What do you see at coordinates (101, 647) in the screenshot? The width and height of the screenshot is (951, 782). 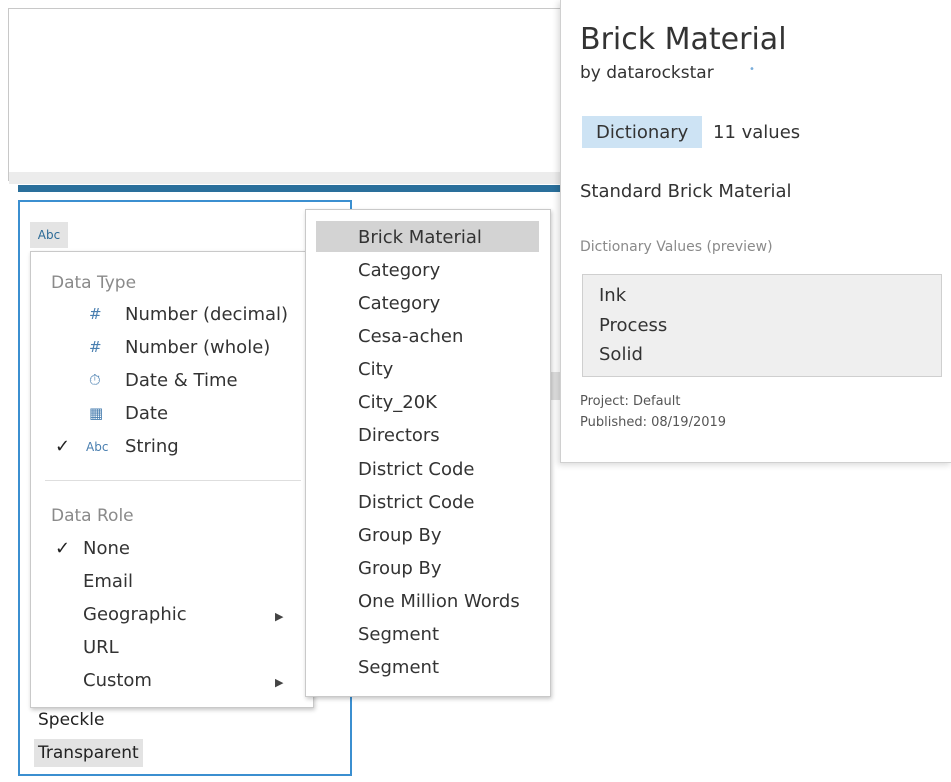 I see `menu-item-role-url: URL` at bounding box center [101, 647].